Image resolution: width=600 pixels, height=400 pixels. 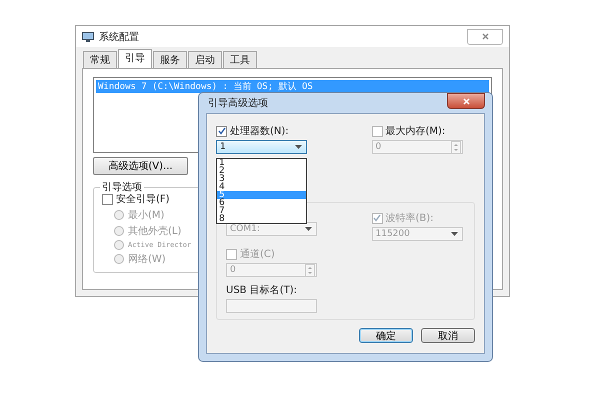 I want to click on tab: 工具, so click(x=240, y=59).